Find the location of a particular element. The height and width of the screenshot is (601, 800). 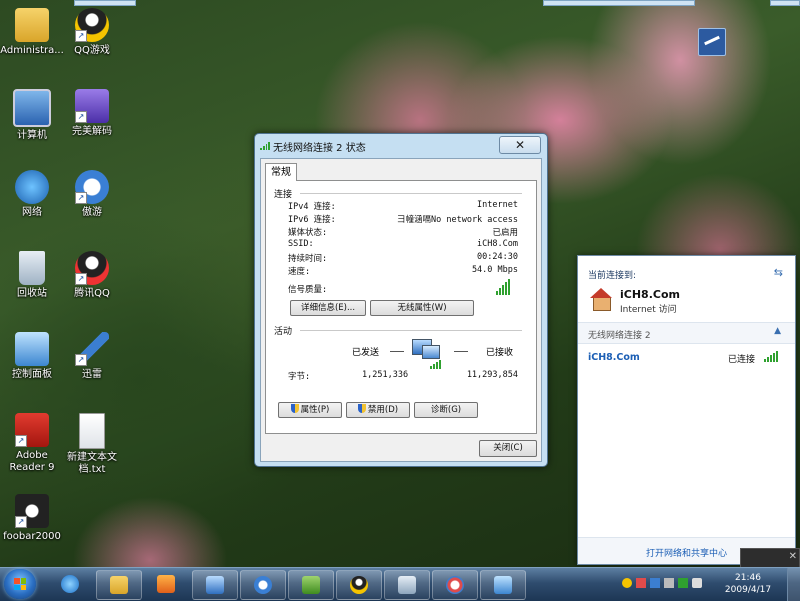

taskbar-ie is located at coordinates (70, 584).